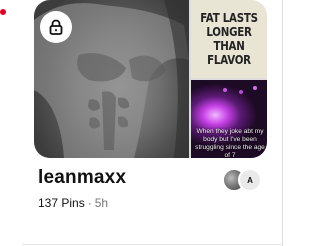 The width and height of the screenshot is (320, 246). Describe the element at coordinates (61, 203) in the screenshot. I see `pin-count: 137 Pins` at that location.